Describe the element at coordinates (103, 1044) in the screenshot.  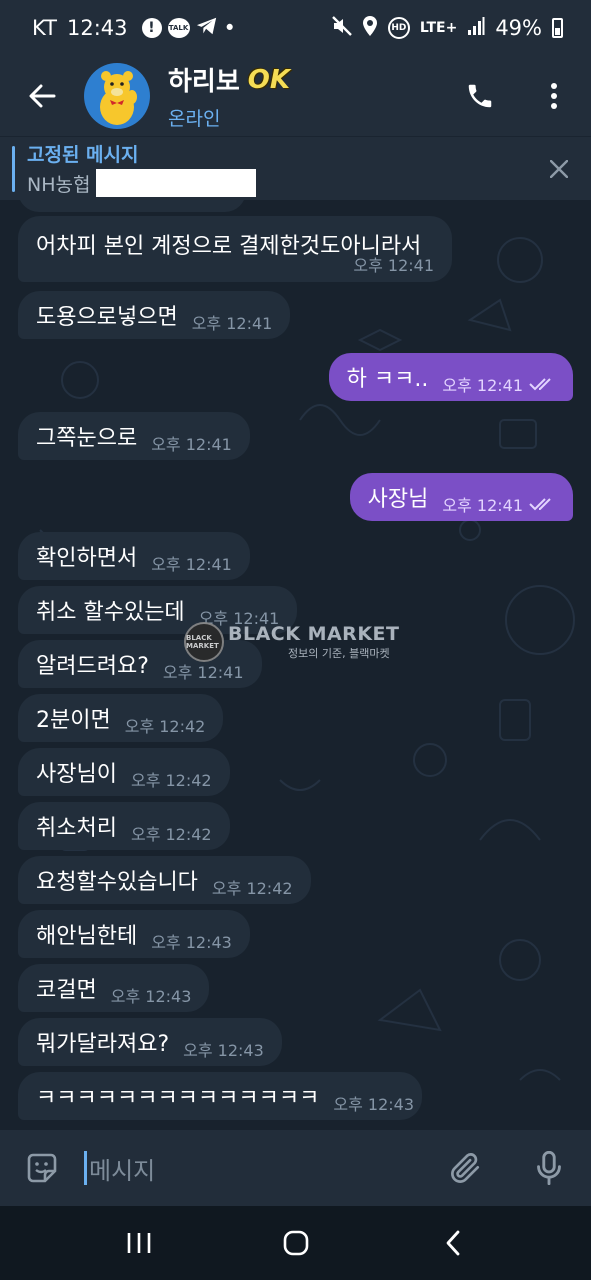
I see `message-text: 뭐가달라져요?` at that location.